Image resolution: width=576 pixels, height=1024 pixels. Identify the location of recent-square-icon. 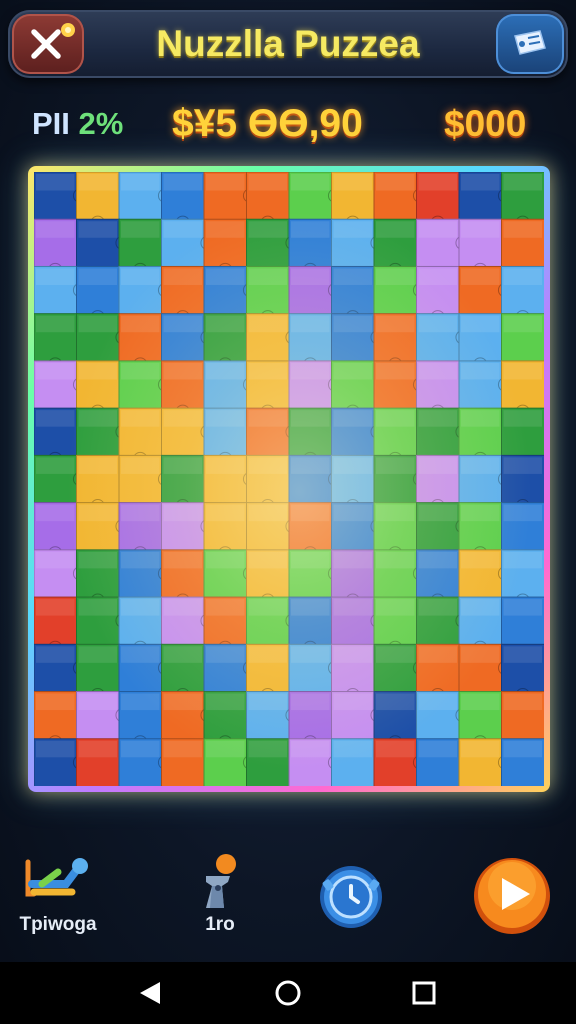
(424, 993).